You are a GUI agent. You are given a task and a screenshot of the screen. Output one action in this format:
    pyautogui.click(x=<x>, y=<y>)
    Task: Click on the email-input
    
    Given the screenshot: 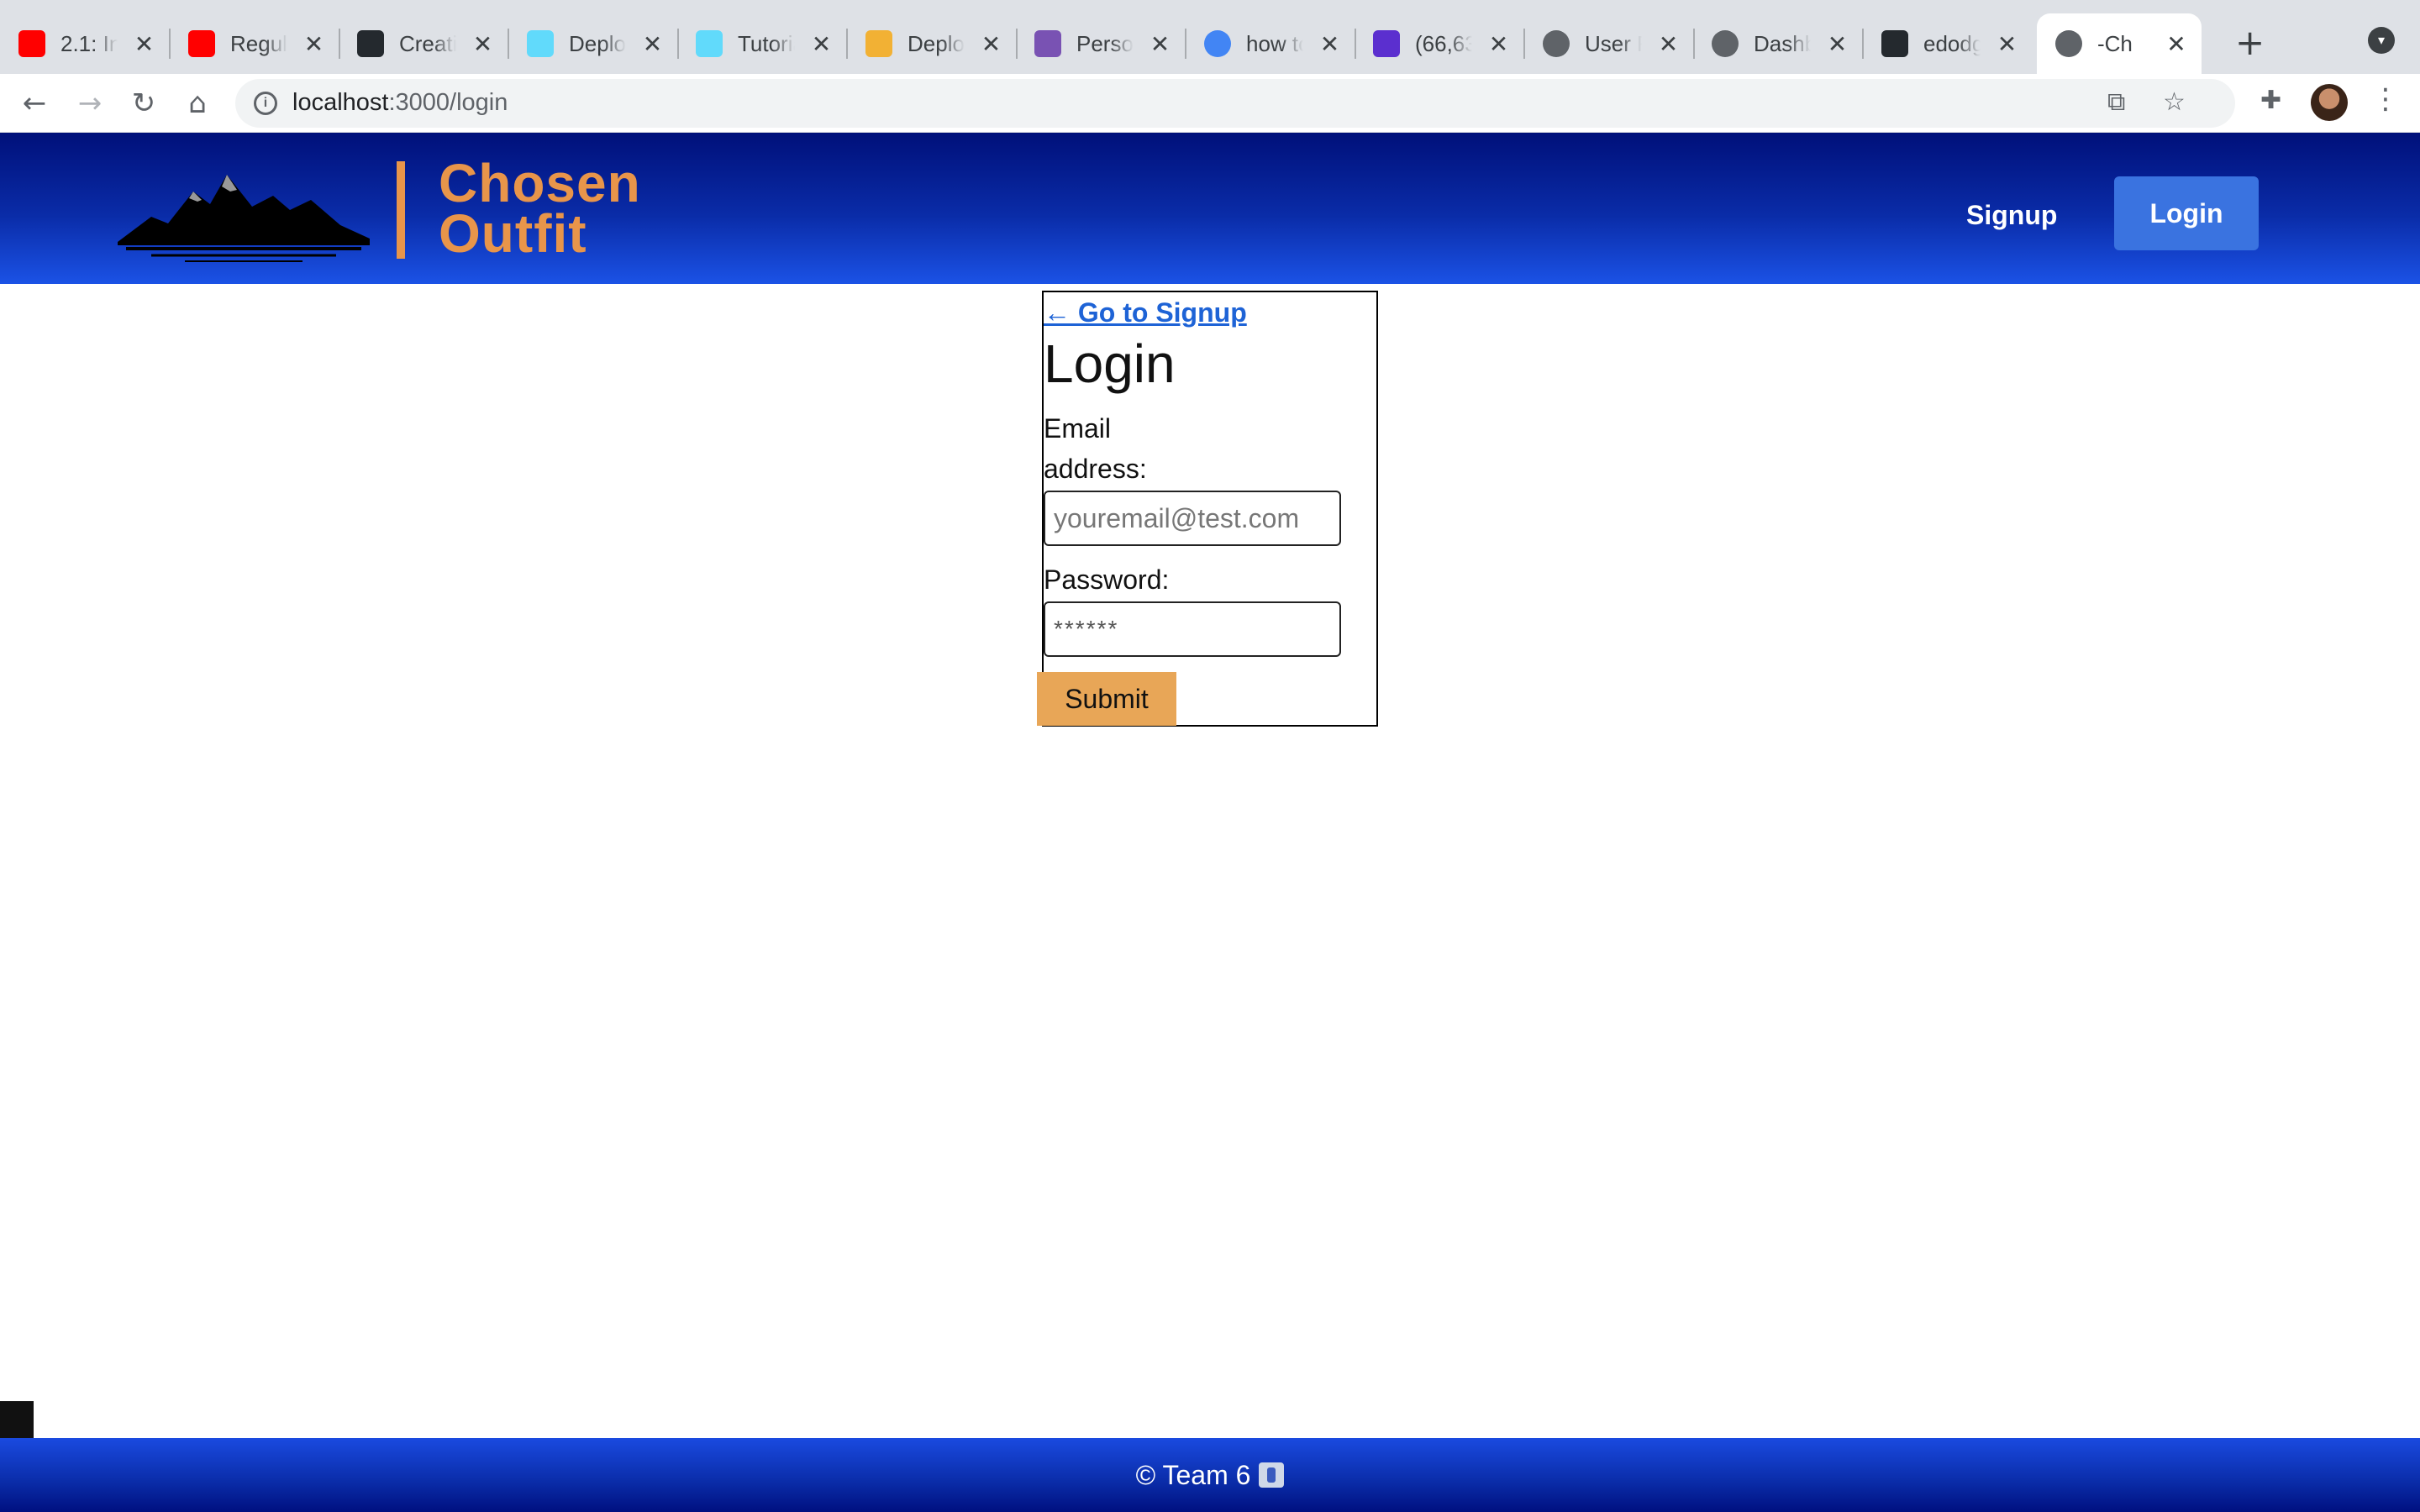 What is the action you would take?
    pyautogui.click(x=1193, y=518)
    